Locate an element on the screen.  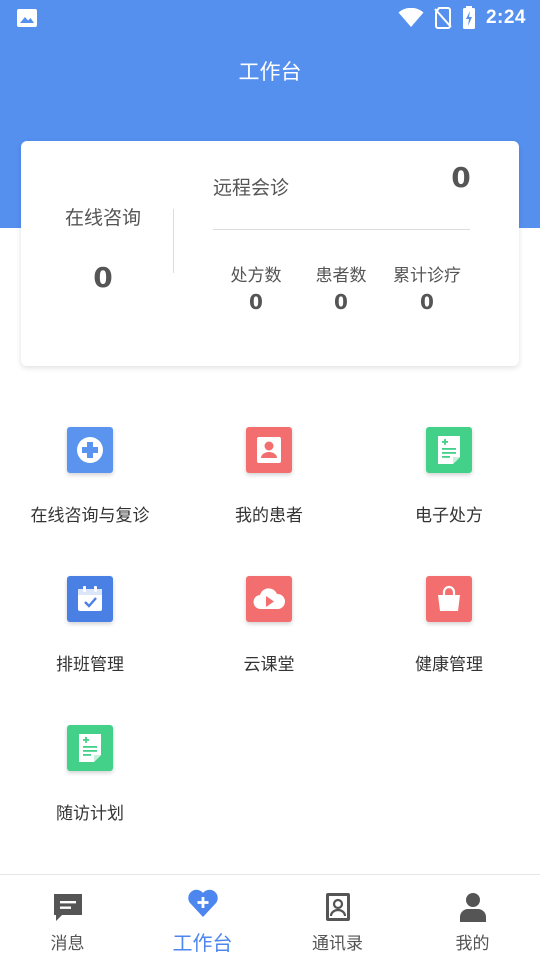
nav-label: 消息 is located at coordinates (67, 944).